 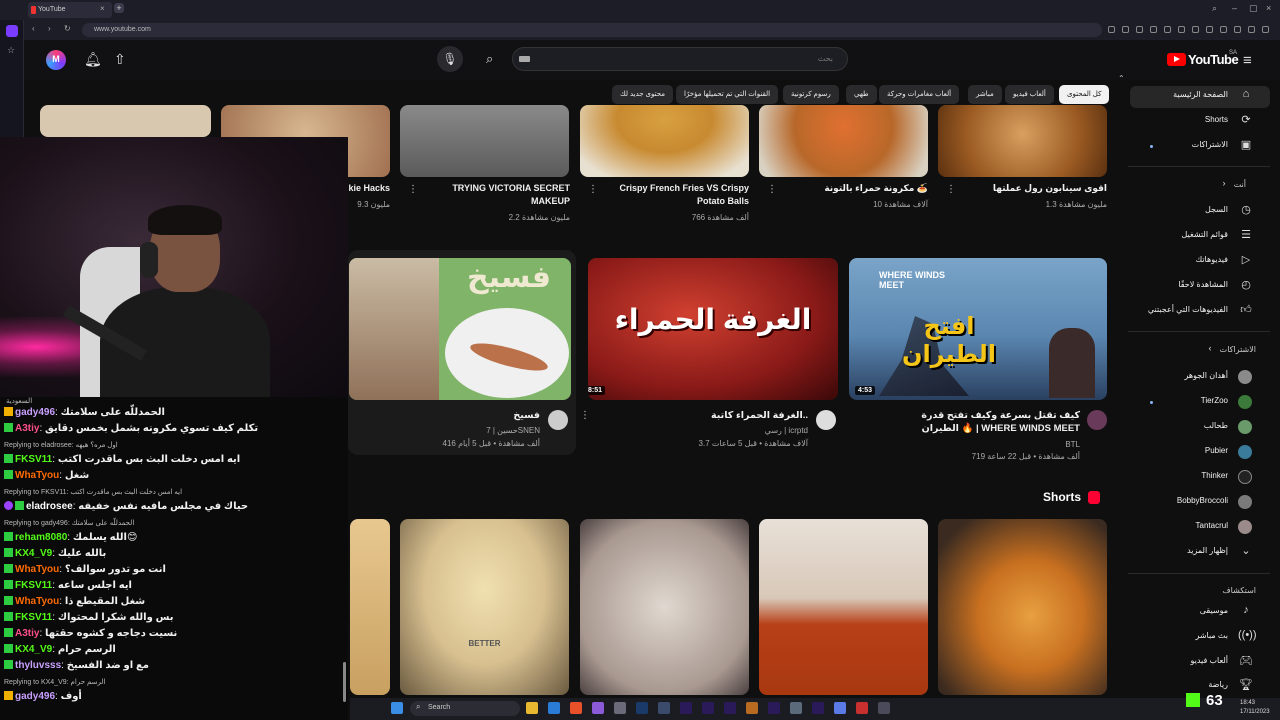 What do you see at coordinates (120, 59) in the screenshot?
I see `create-upload-icon: ⇧` at bounding box center [120, 59].